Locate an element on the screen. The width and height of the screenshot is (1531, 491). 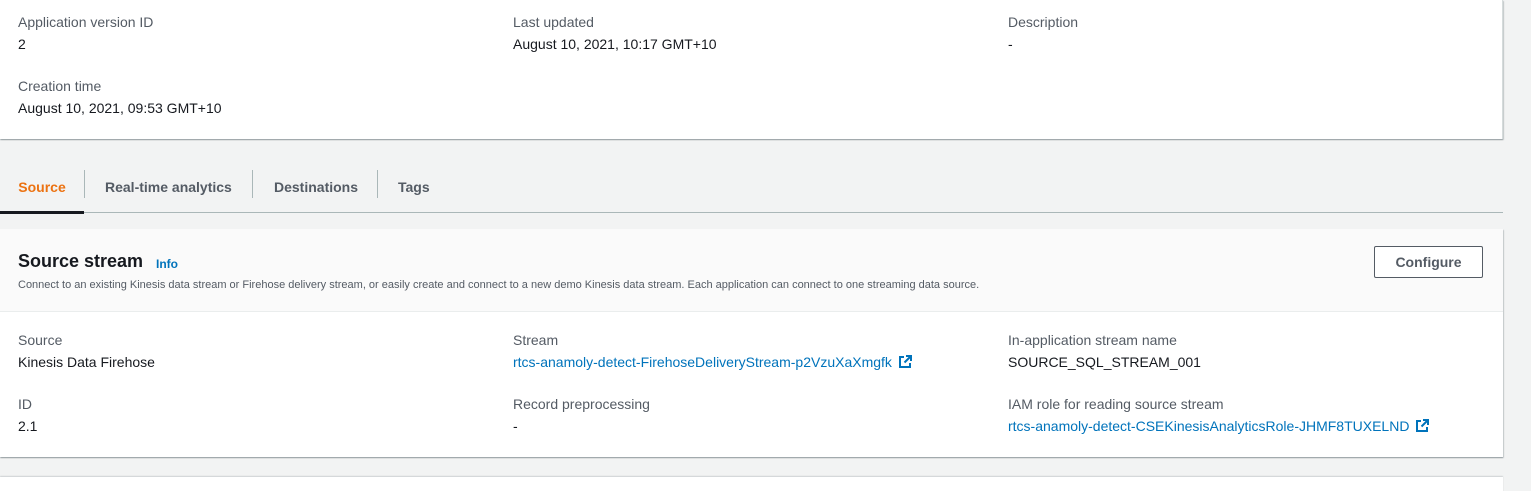
tab-destinations: Destinations is located at coordinates (316, 187).